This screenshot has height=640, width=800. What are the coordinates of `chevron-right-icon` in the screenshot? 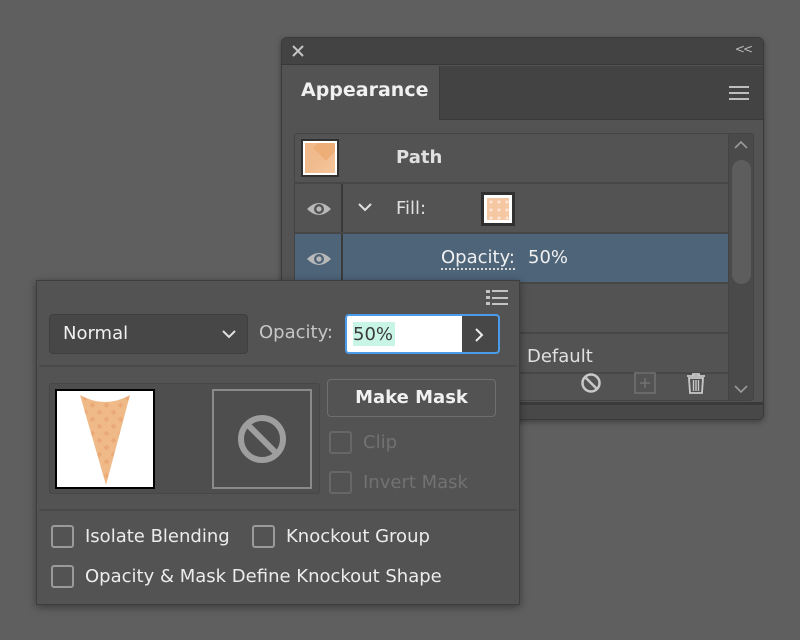 It's located at (479, 335).